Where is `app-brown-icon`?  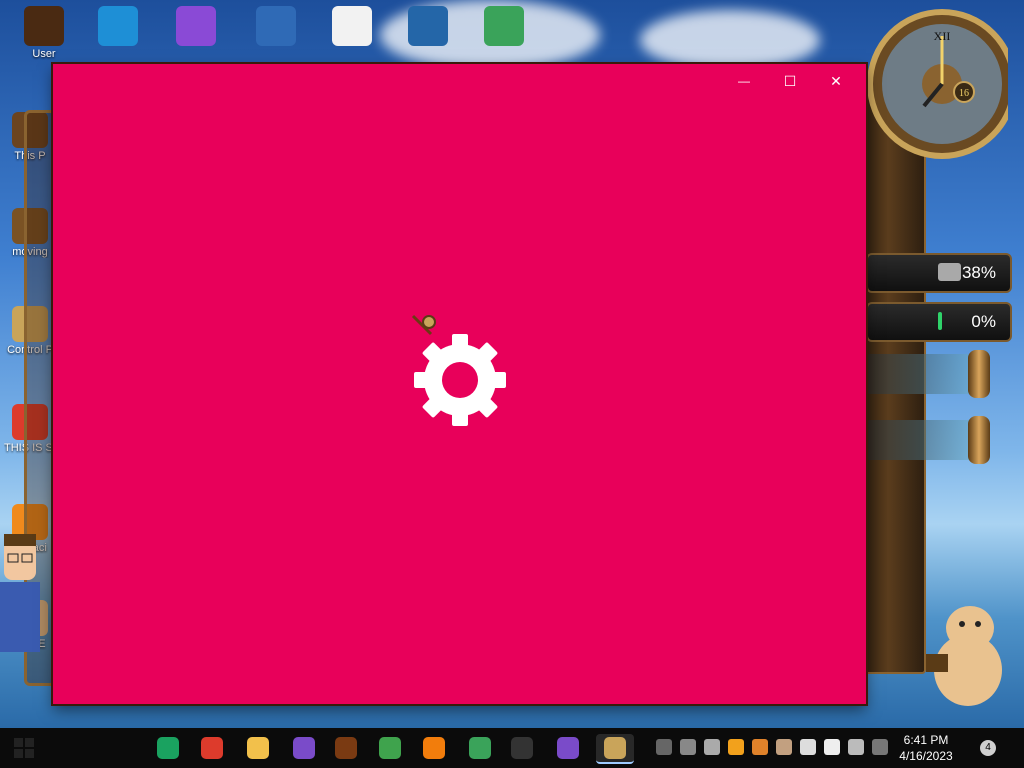 app-brown-icon is located at coordinates (346, 748).